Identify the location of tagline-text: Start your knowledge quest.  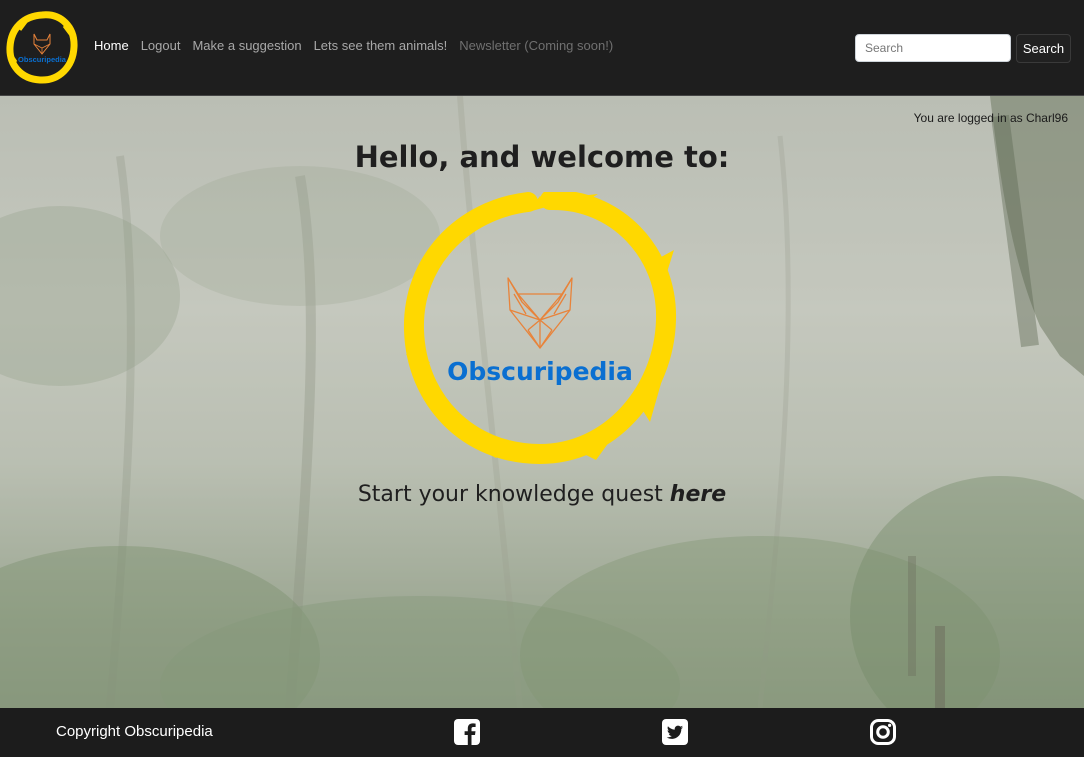
(513, 494).